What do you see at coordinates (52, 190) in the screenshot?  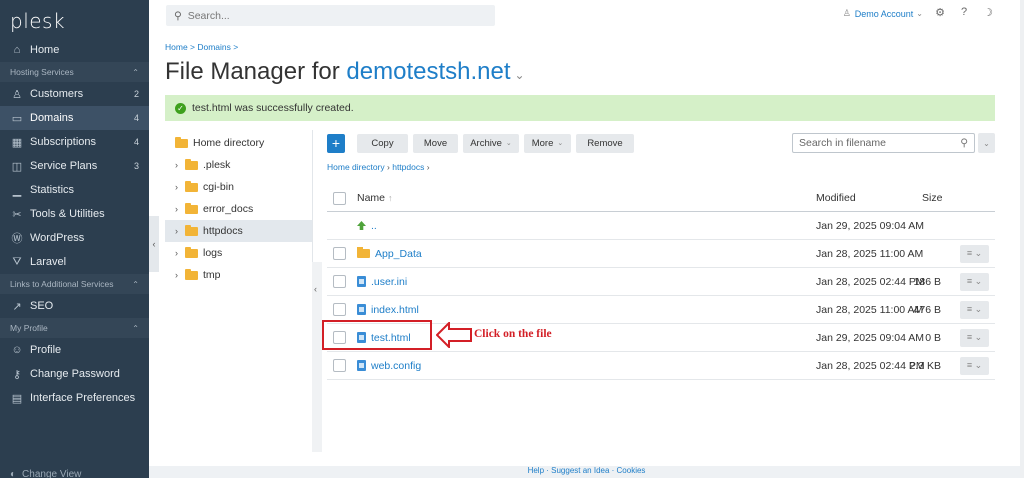 I see `sidebar-item-label: Statistics` at bounding box center [52, 190].